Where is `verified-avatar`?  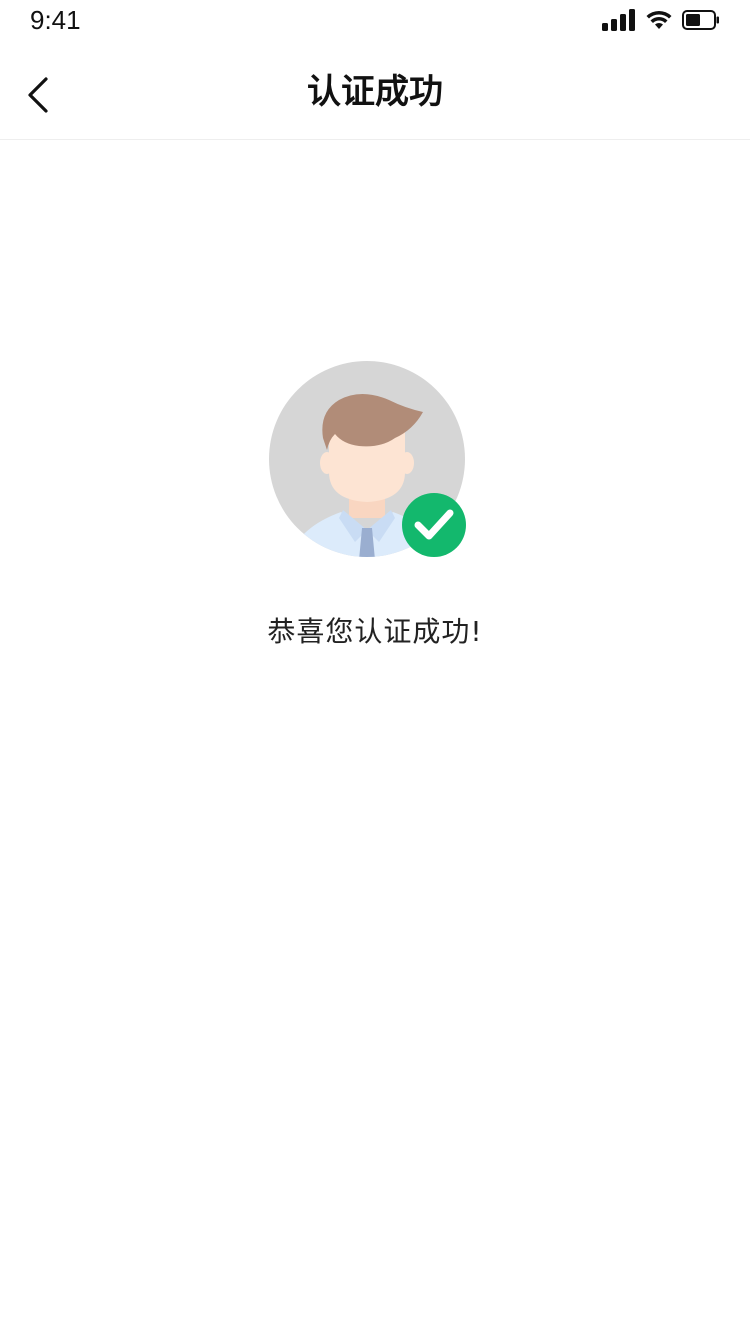
verified-avatar is located at coordinates (369, 460).